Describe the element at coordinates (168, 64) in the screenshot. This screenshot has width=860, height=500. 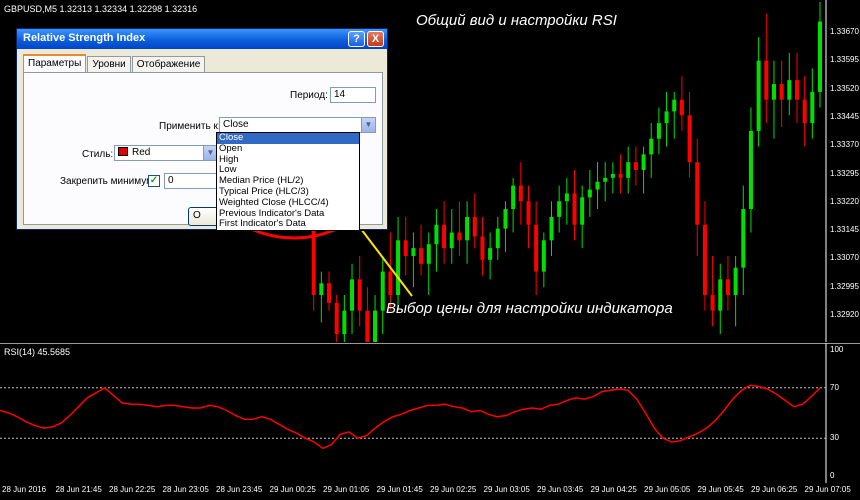
I see `tab-display: Отображение` at that location.